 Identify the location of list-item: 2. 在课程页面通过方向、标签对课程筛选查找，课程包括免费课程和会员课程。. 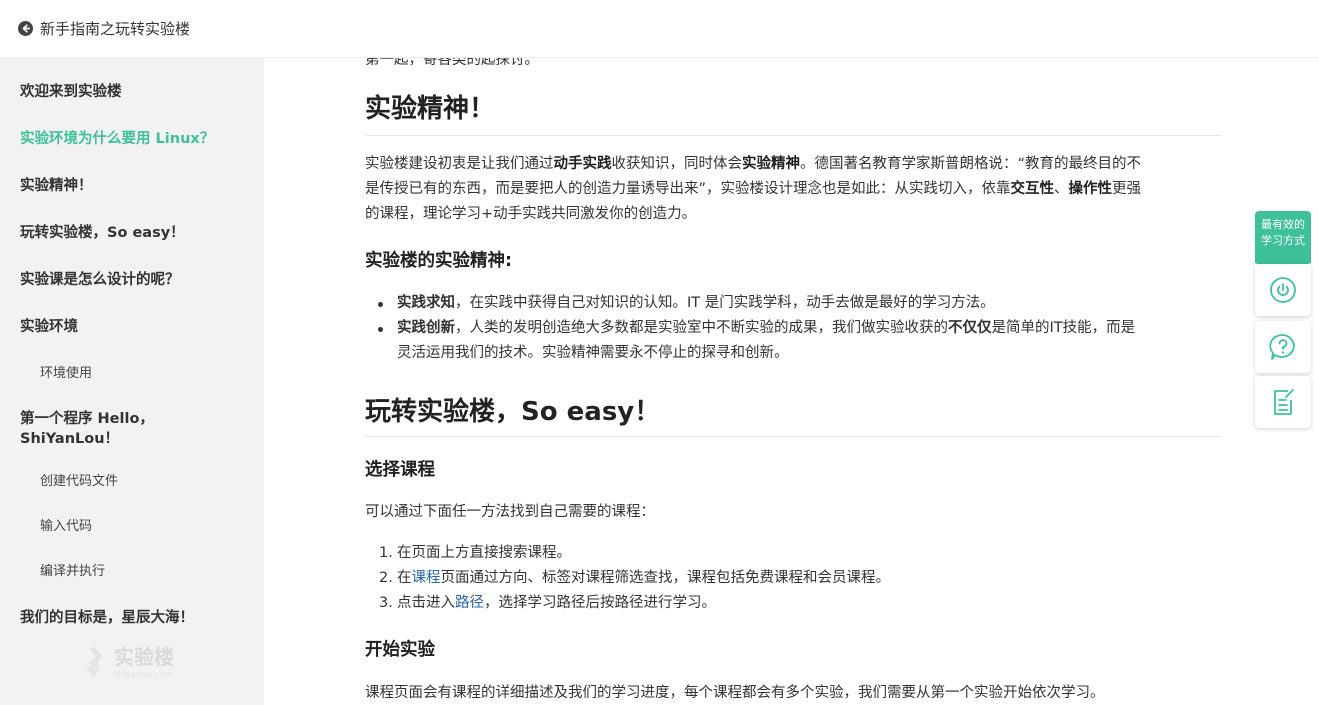
(634, 578).